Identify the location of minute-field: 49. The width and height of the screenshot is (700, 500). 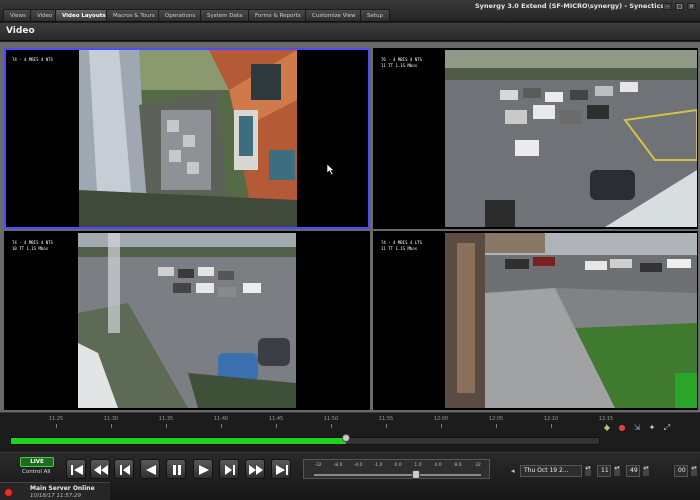
(633, 471).